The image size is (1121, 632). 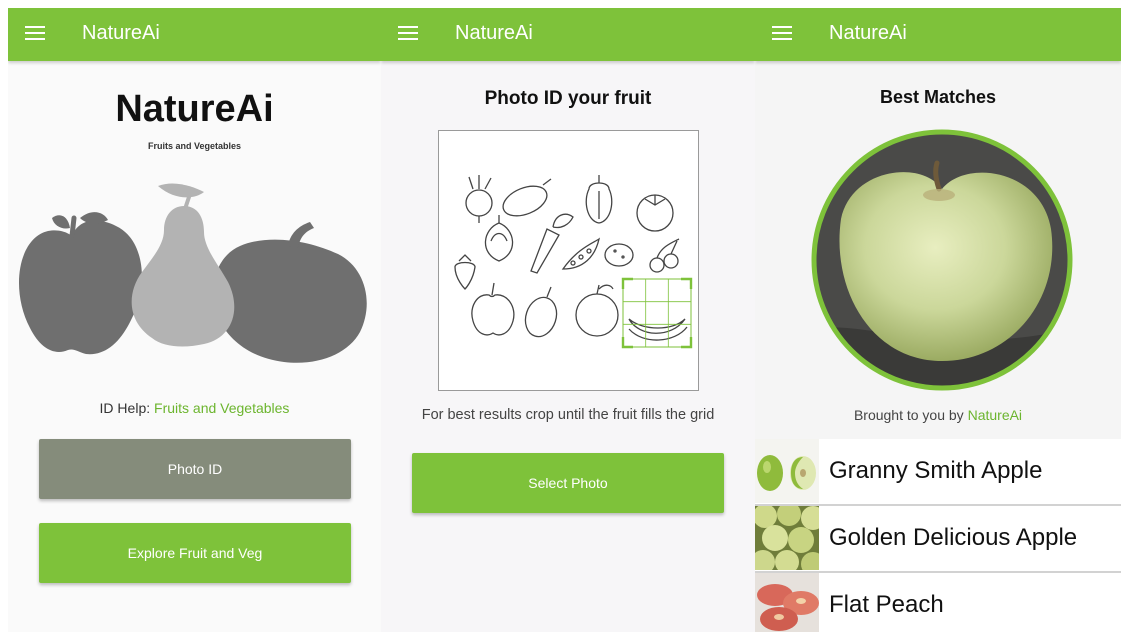 I want to click on fruit-line-art-illustration, so click(x=573, y=262).